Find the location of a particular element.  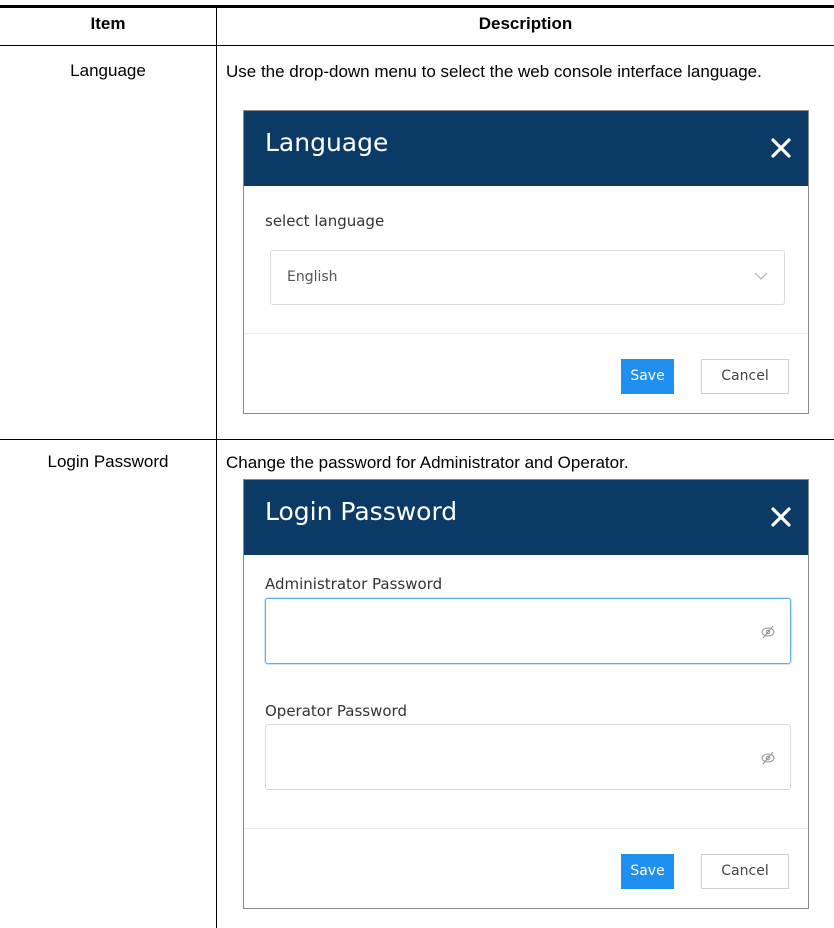

dialog-body: select language English is located at coordinates (526, 259).